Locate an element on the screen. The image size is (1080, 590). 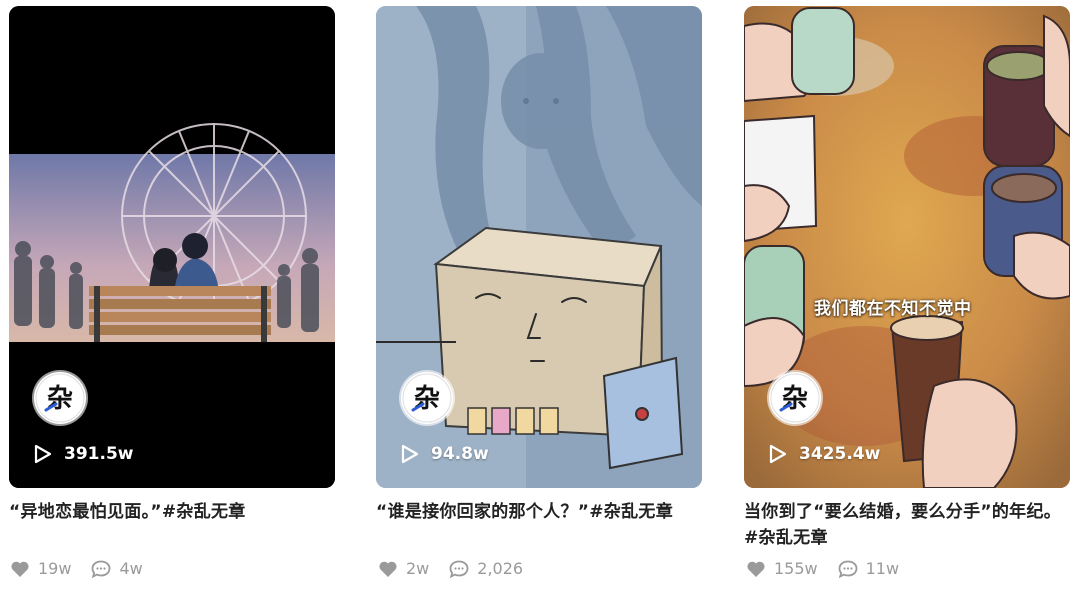
play-count: 94.8w is located at coordinates (445, 454).